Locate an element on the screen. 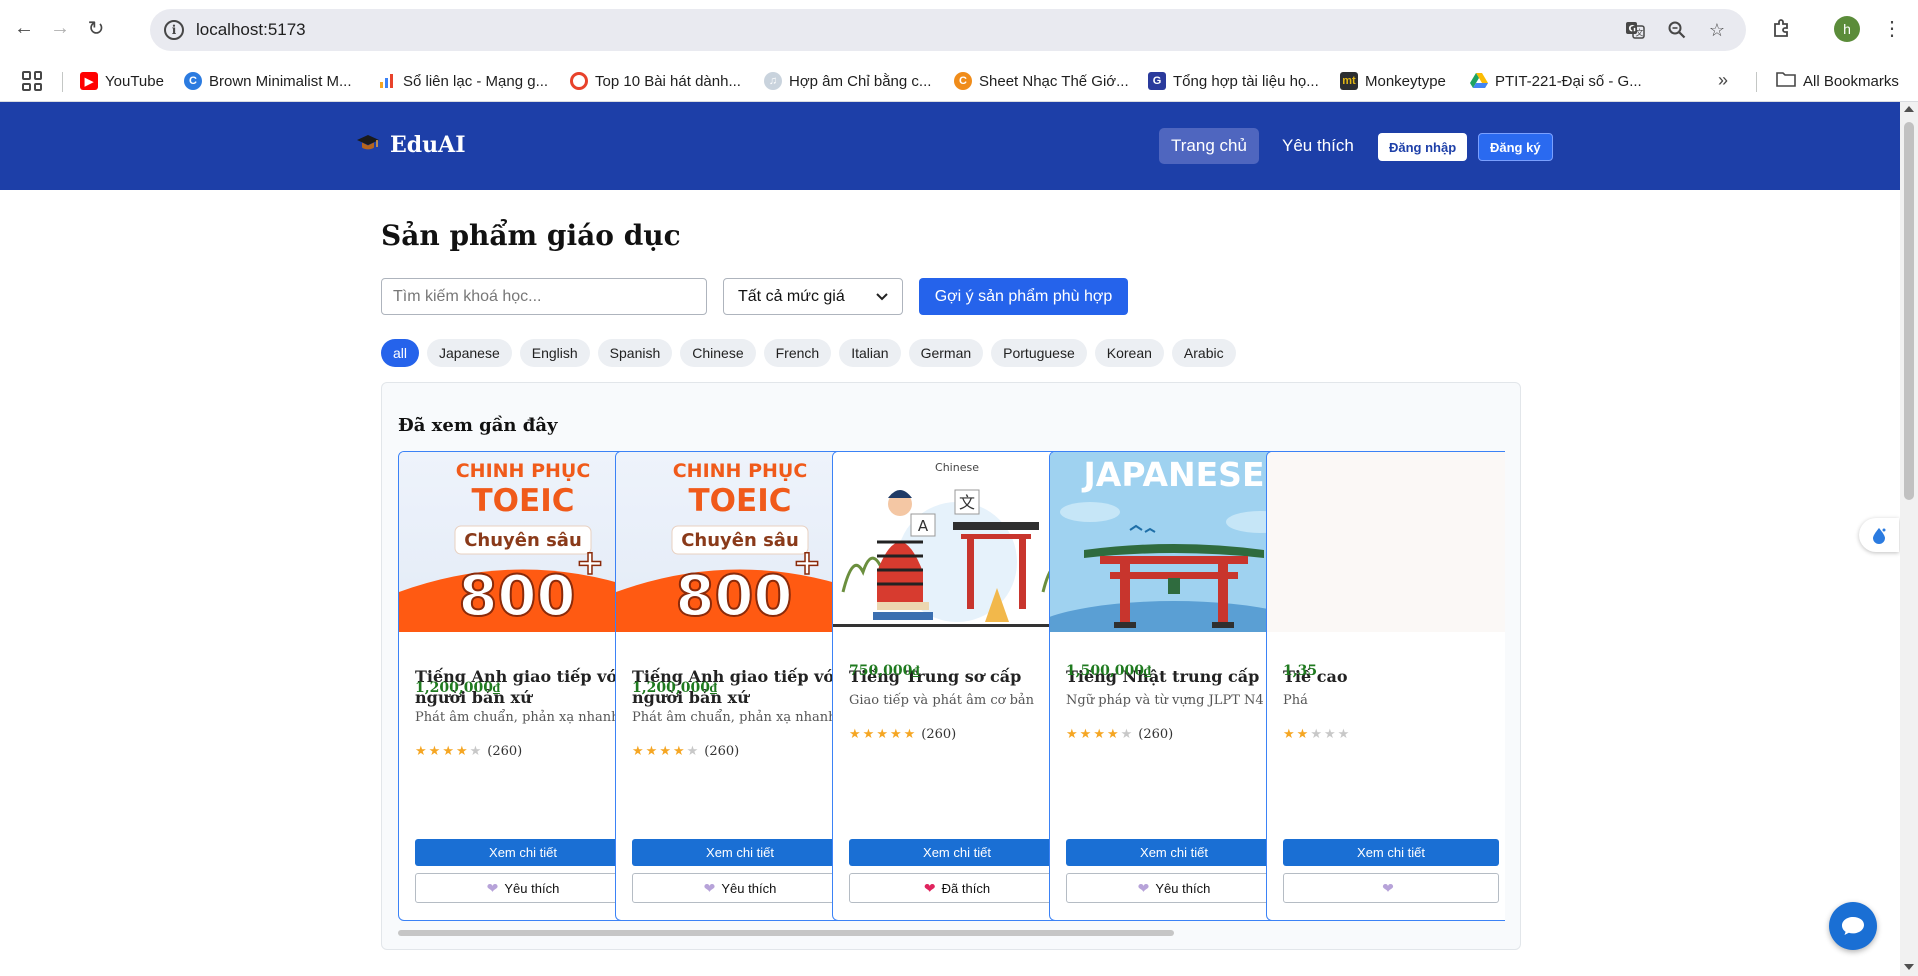  category-chip: Korean is located at coordinates (1129, 353).